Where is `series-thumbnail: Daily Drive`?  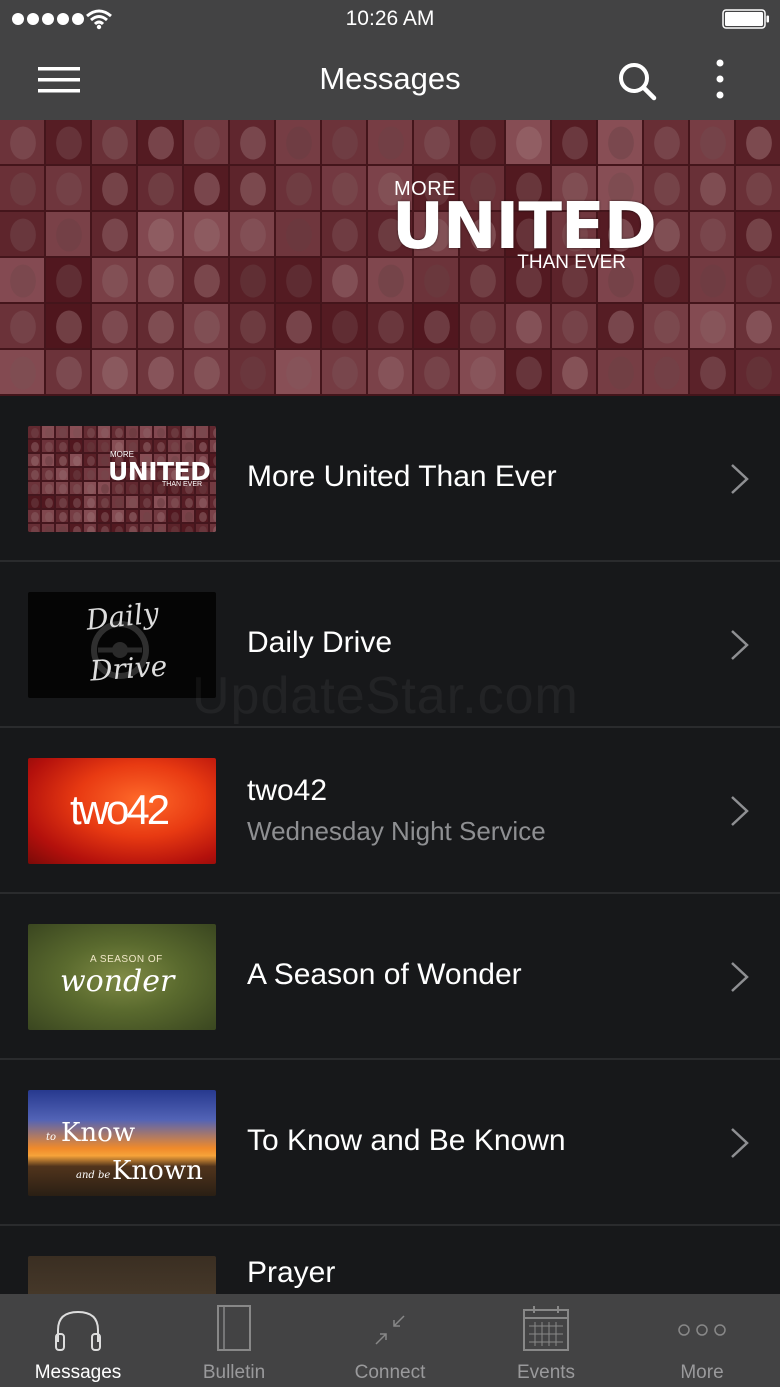
series-thumbnail: Daily Drive is located at coordinates (122, 645).